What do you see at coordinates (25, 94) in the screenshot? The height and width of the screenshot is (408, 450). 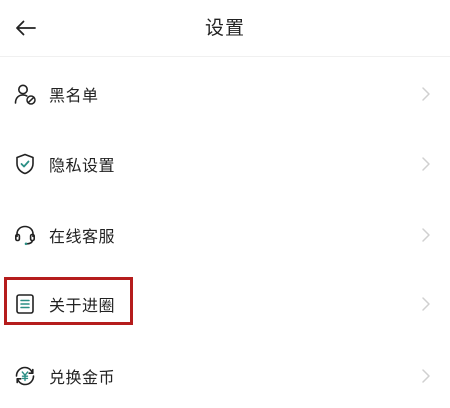 I see `user-block-icon` at bounding box center [25, 94].